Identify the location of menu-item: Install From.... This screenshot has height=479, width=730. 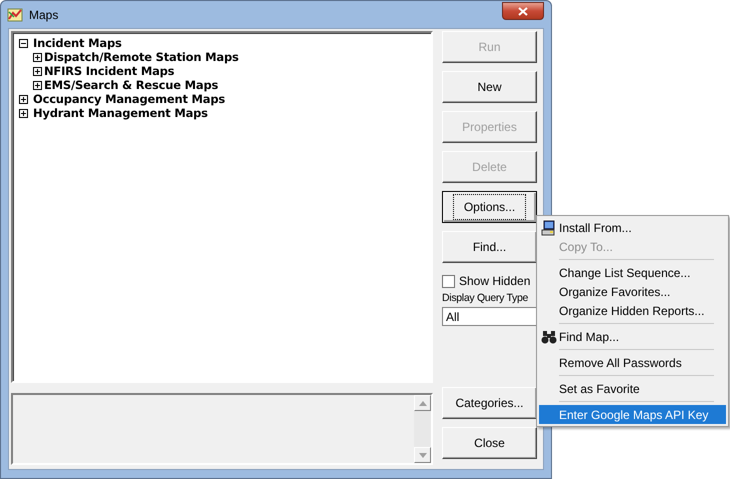
(632, 227).